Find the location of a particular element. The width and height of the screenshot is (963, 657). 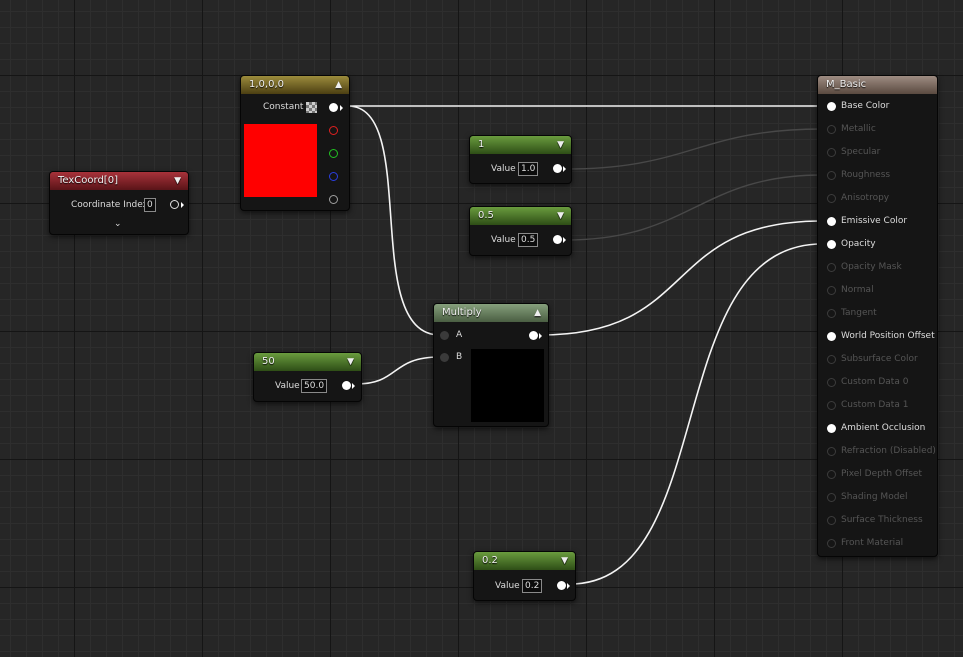

coordinate-index-label: Coordinate Index is located at coordinates (109, 205).